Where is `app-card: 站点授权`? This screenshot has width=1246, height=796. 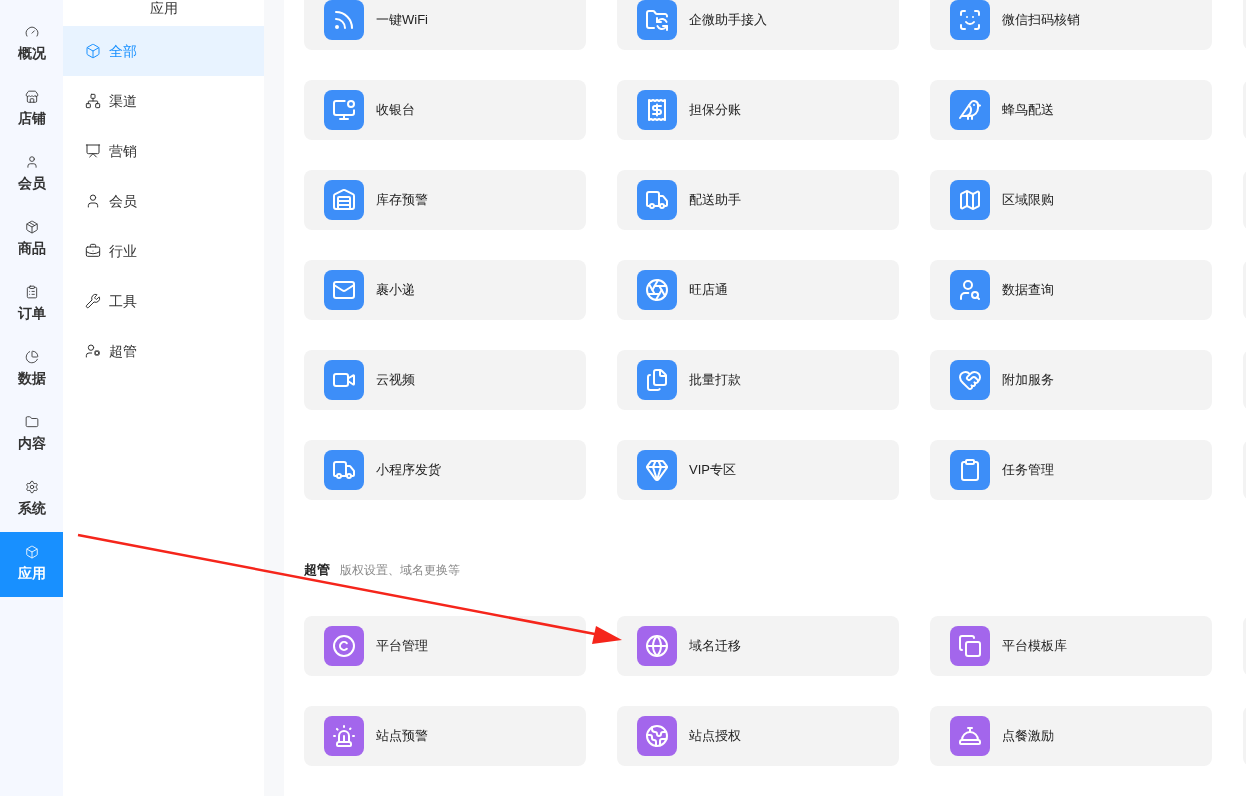
app-card: 站点授权 is located at coordinates (758, 735).